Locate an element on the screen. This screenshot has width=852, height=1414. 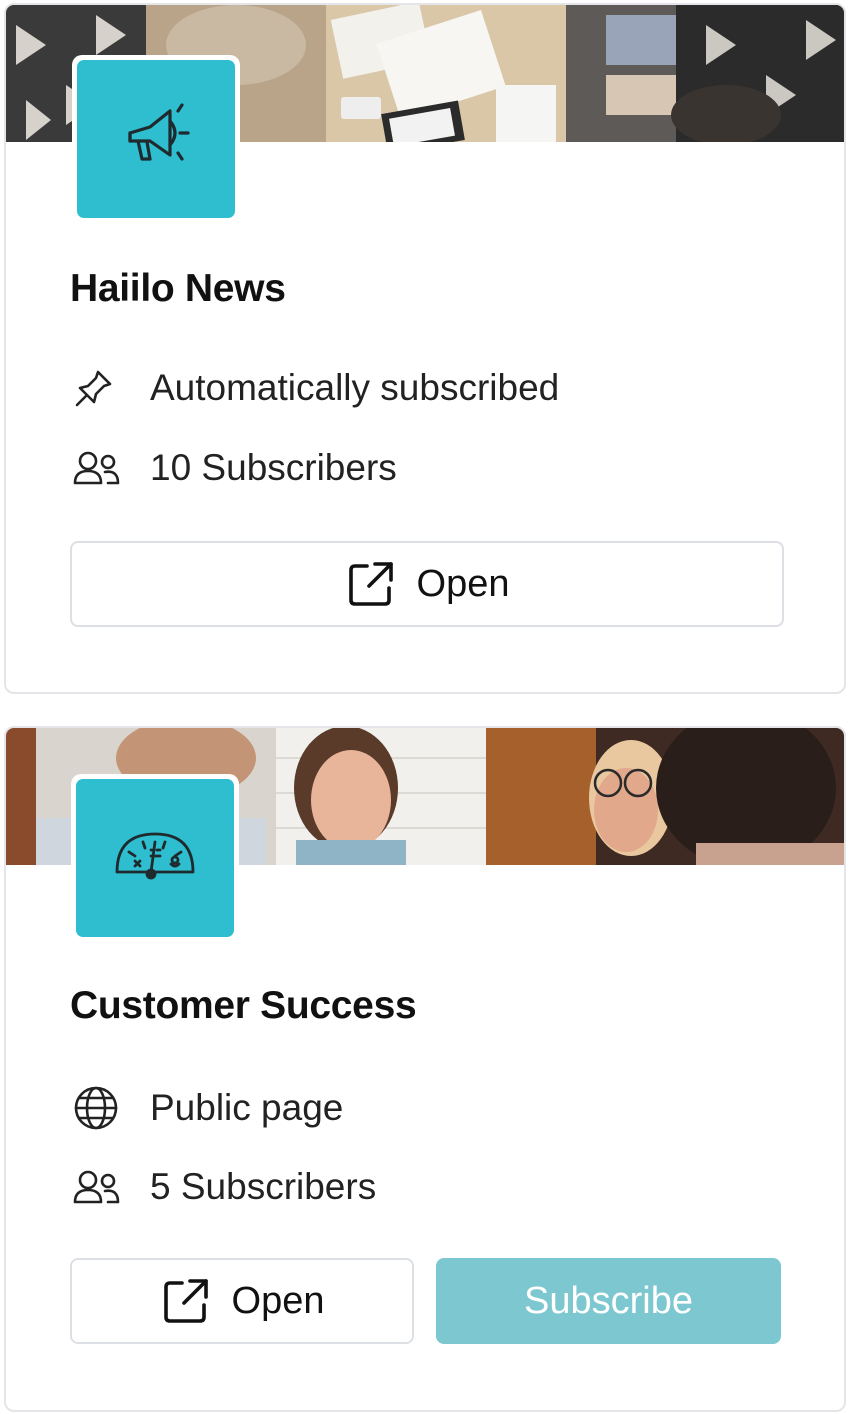
subscribe-button-label: Subscribe is located at coordinates (608, 1300).